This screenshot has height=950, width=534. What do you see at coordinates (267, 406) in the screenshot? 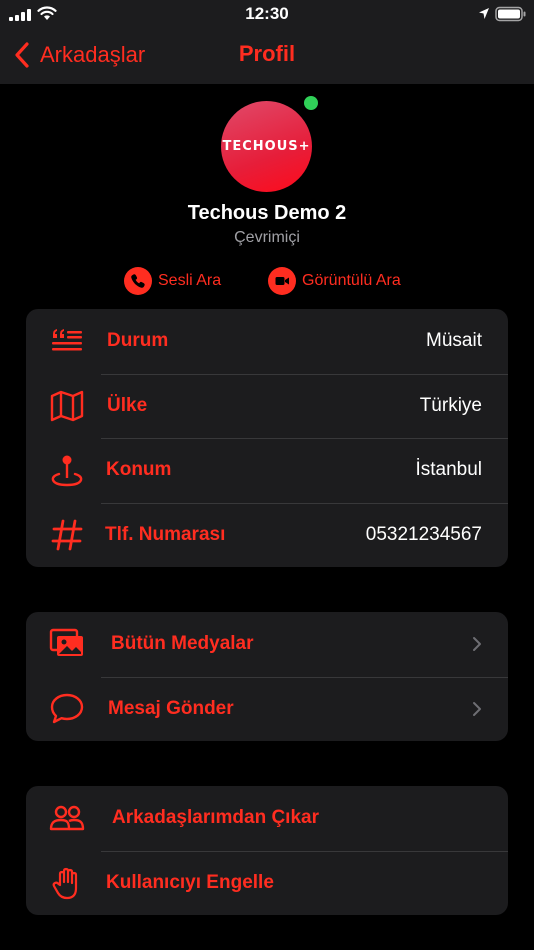
I see `info-row-country: Ülke Türkiye` at bounding box center [267, 406].